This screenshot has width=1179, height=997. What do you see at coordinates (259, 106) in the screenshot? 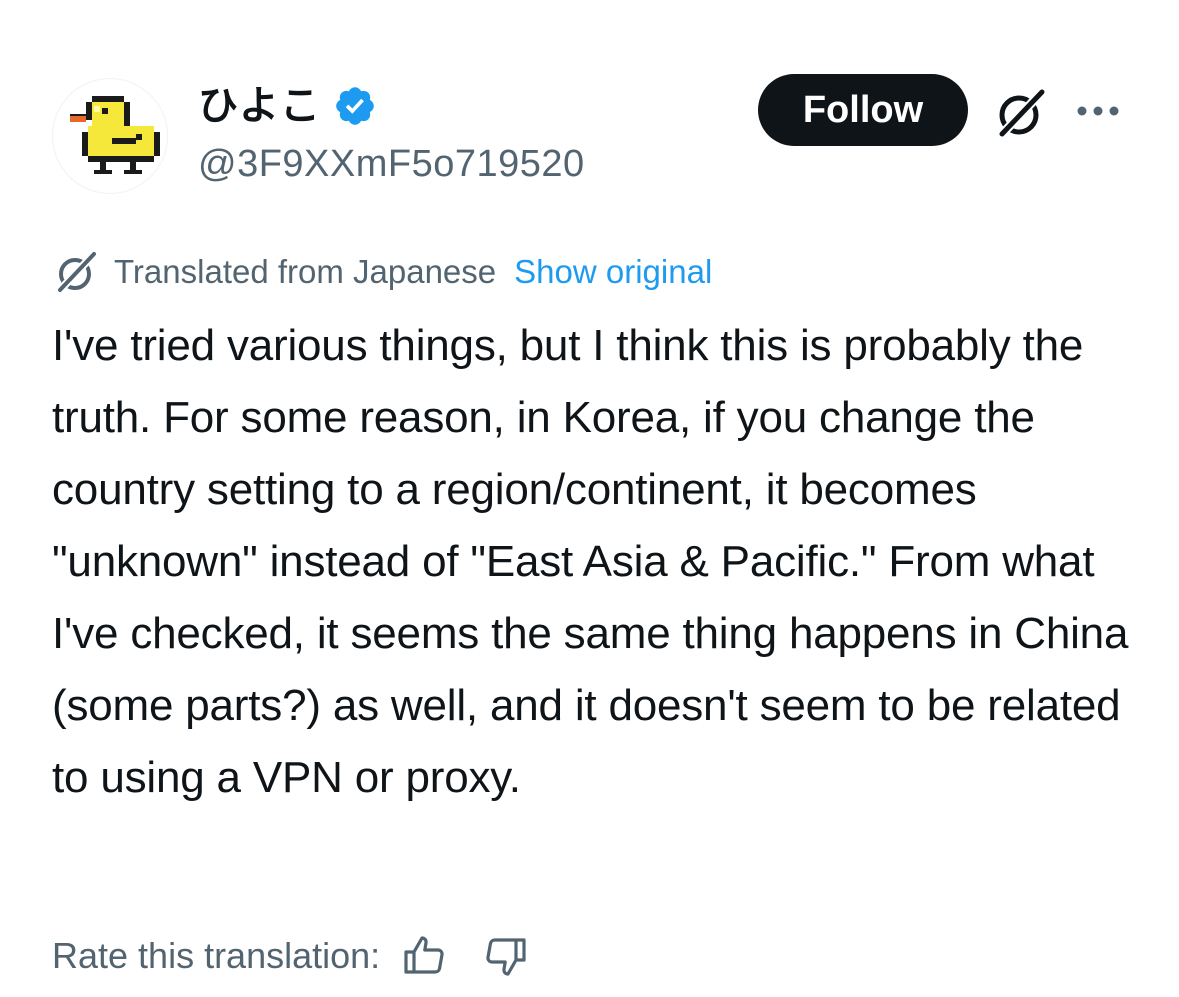
I see `author-display-name: ひよこ` at bounding box center [259, 106].